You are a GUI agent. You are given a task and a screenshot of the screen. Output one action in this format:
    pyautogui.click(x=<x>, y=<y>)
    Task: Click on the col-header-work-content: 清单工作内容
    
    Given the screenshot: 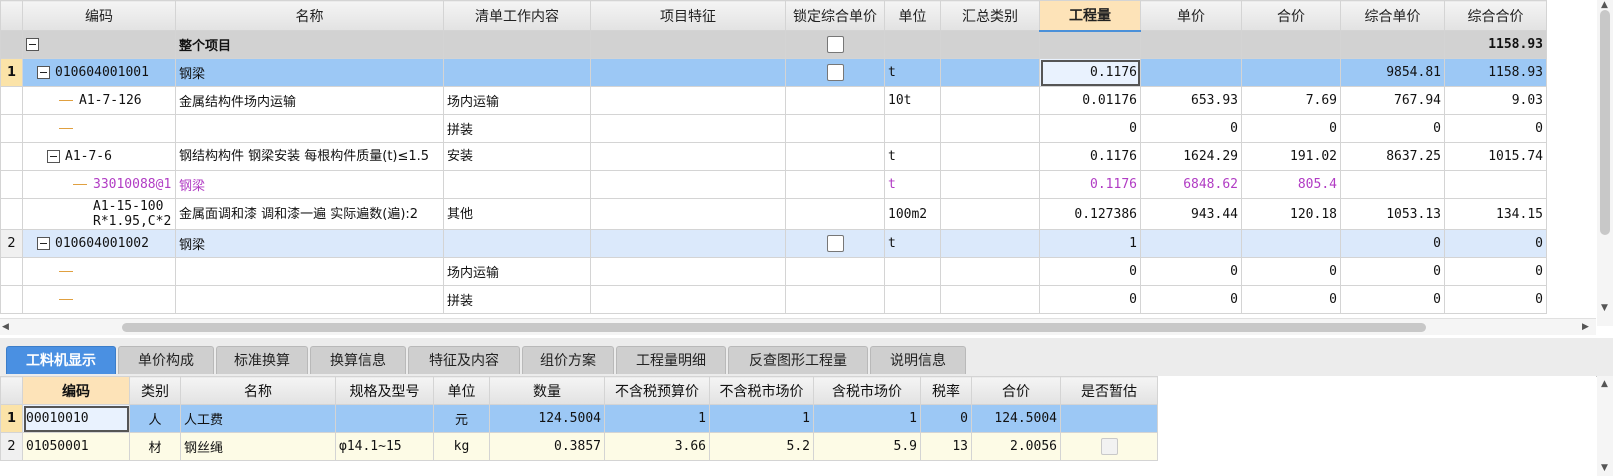 What is the action you would take?
    pyautogui.click(x=517, y=15)
    